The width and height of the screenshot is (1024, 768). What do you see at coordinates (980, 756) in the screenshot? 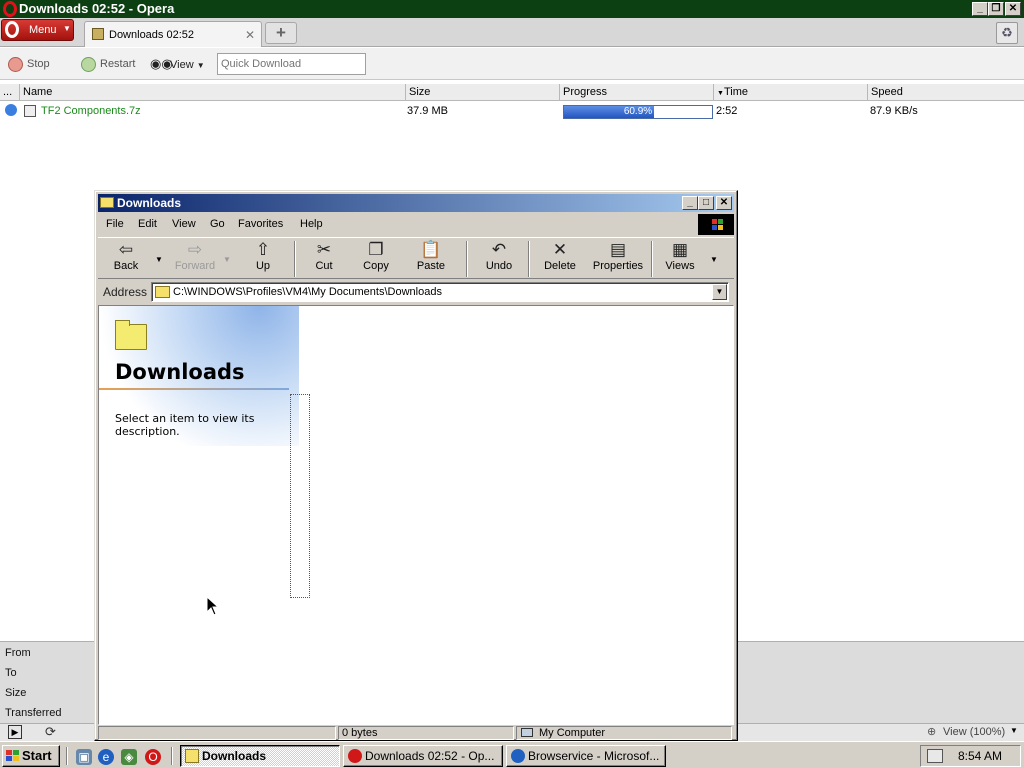
I see `clock: 8:54 AM` at bounding box center [980, 756].